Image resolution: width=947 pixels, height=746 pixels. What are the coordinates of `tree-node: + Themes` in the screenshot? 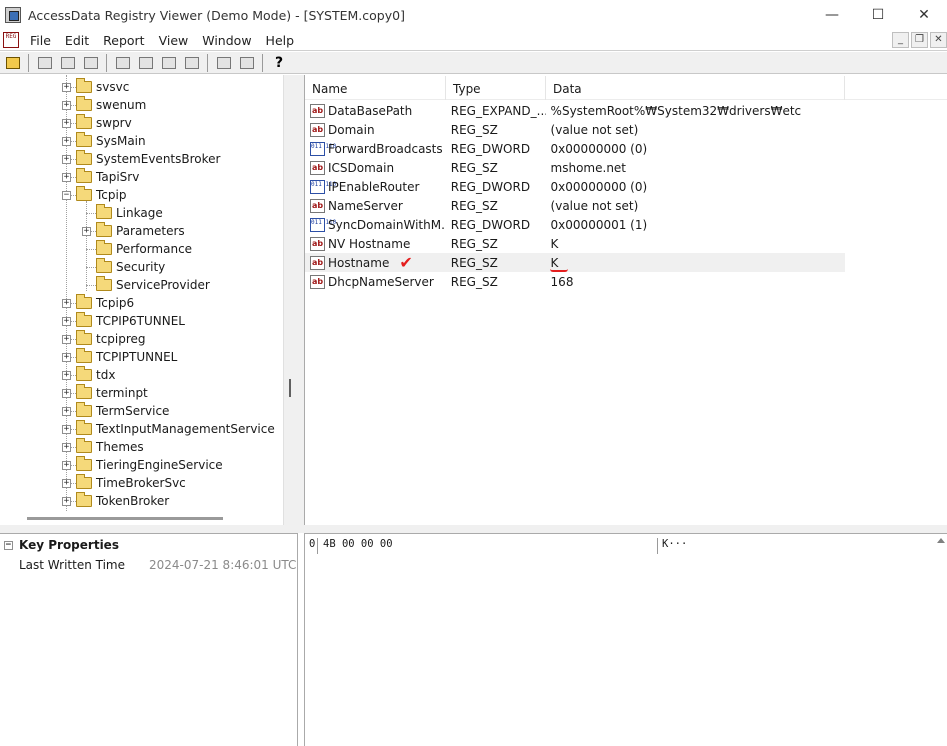 It's located at (103, 447).